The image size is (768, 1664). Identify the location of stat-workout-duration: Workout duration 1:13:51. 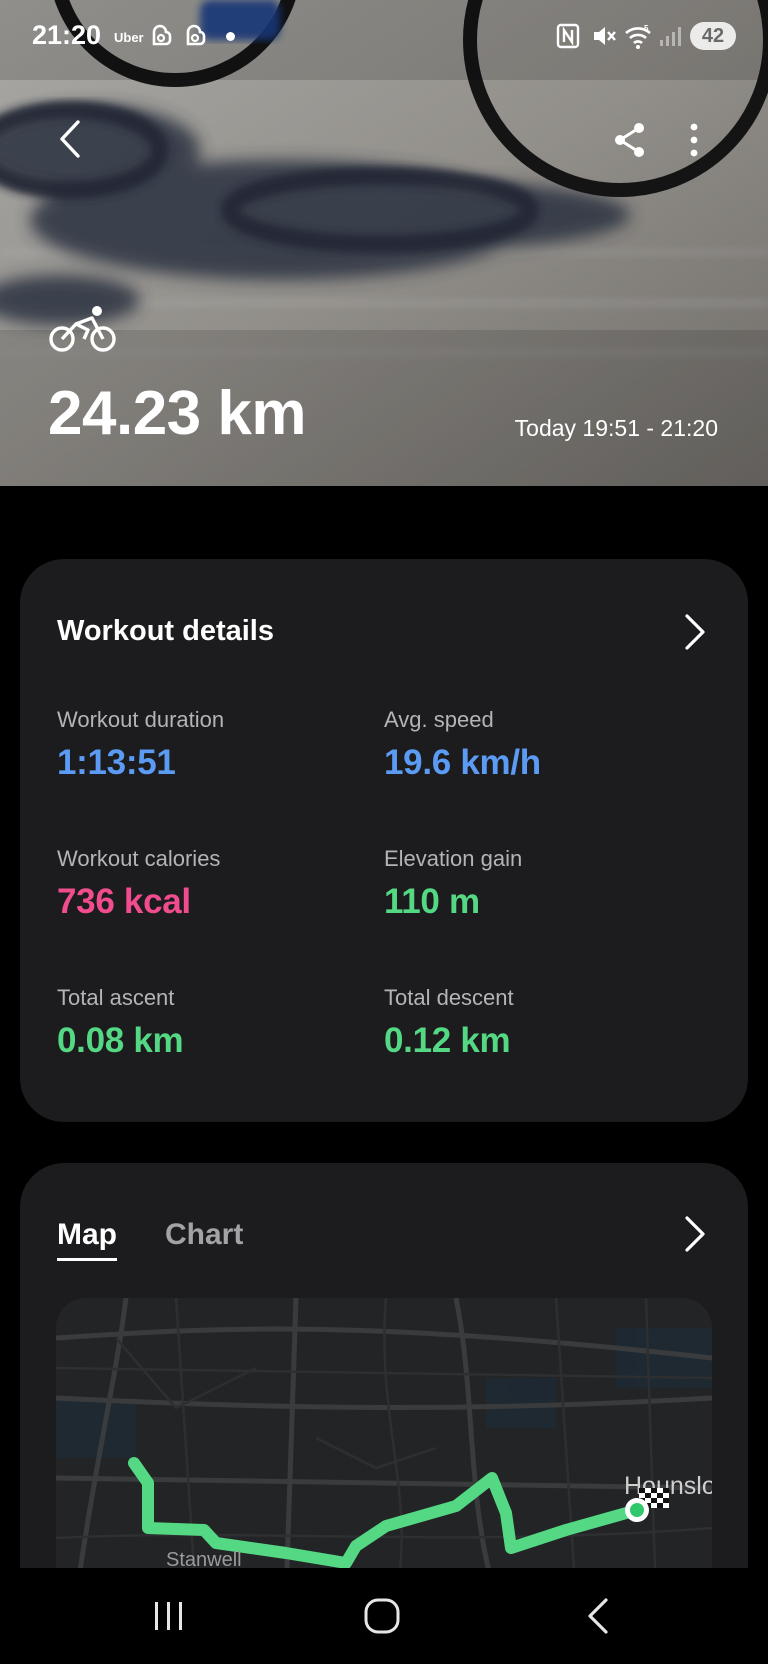
(140, 745).